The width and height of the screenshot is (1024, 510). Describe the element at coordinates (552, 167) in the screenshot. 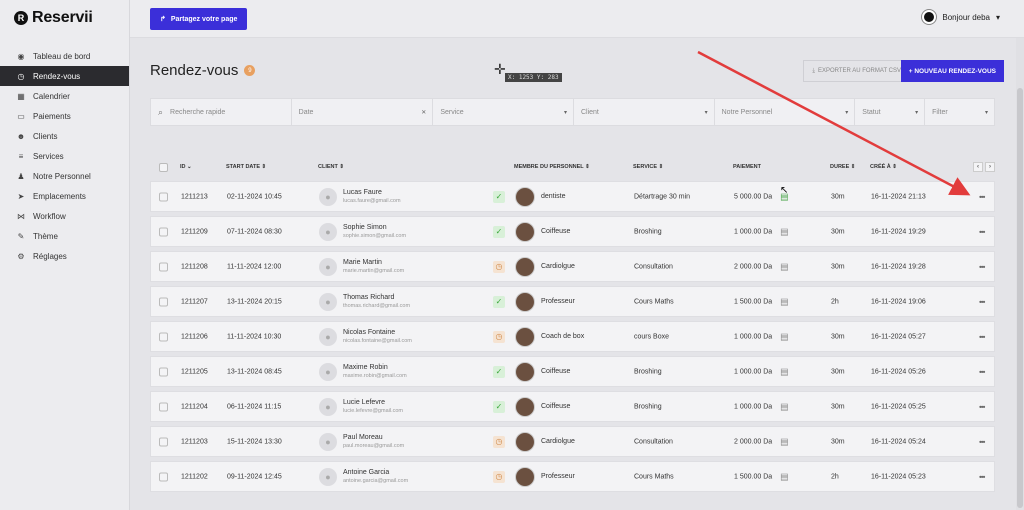

I see `header-staff: MEMBRE DU PERSONNEL ⇕` at that location.